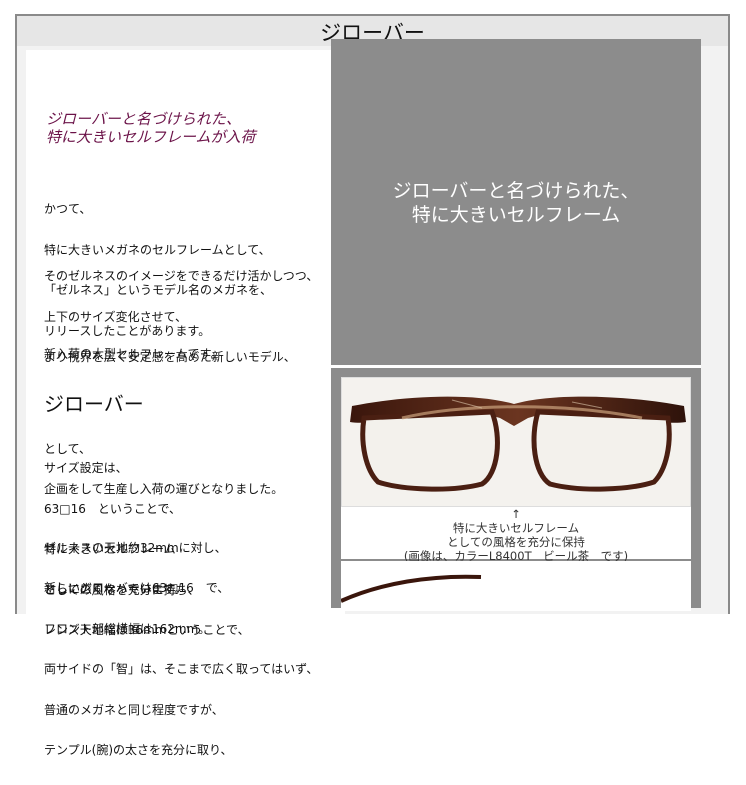 The height and width of the screenshot is (785, 746). What do you see at coordinates (137, 588) in the screenshot?
I see `text-line: 新しいジローバーは63□16 で、` at bounding box center [137, 588].